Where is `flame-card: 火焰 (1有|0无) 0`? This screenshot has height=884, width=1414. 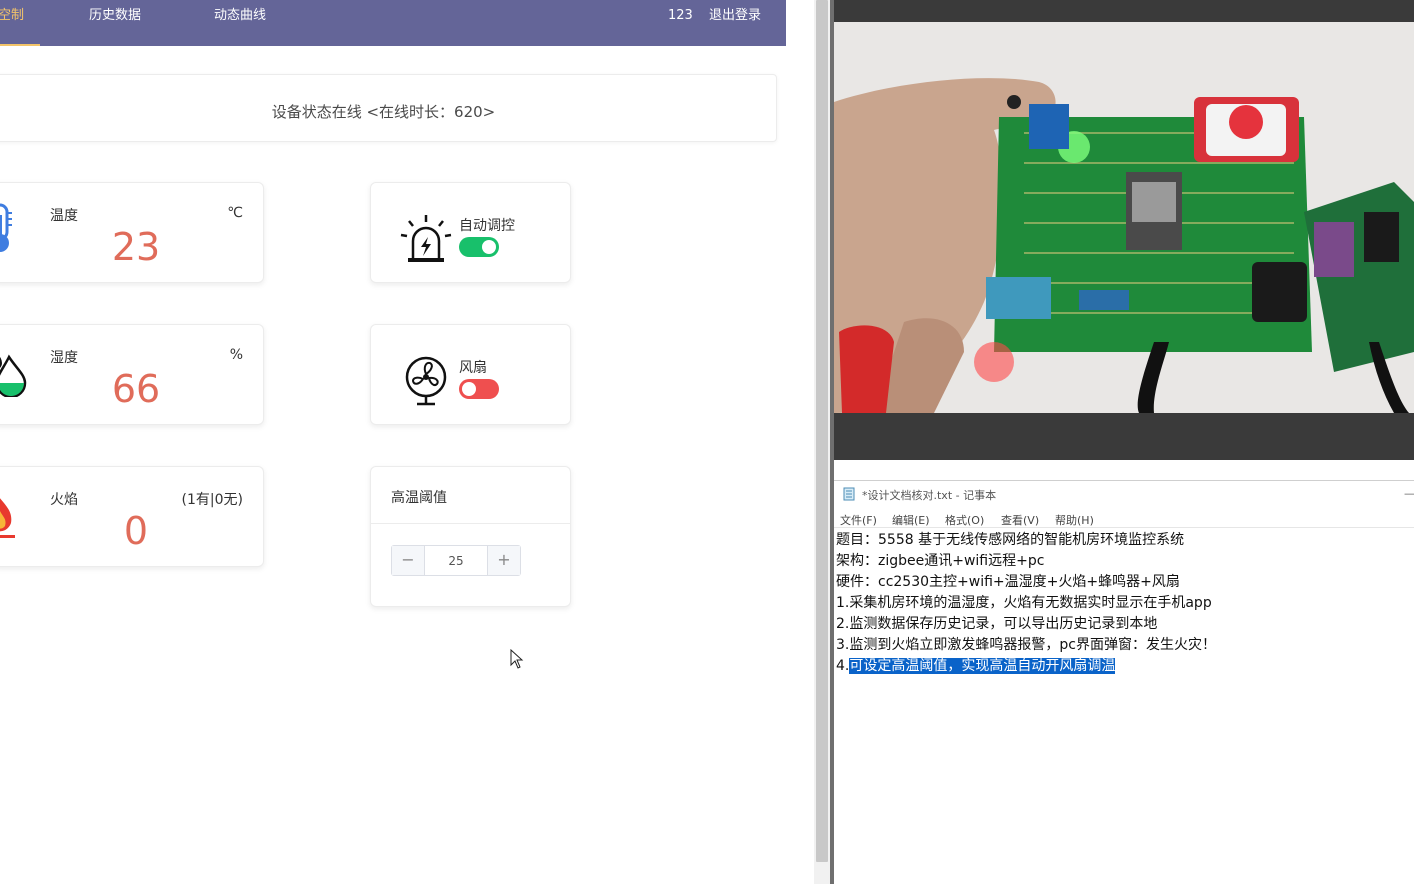 flame-card: 火焰 (1有|0无) 0 is located at coordinates (132, 516).